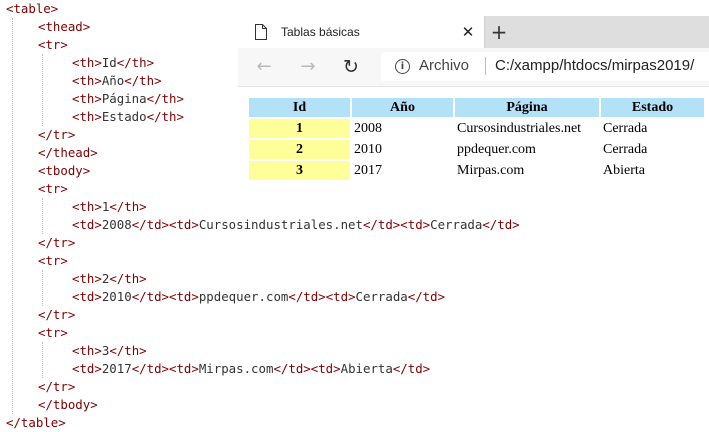  I want to click on code-line: <th>Id</th>, so click(113, 63).